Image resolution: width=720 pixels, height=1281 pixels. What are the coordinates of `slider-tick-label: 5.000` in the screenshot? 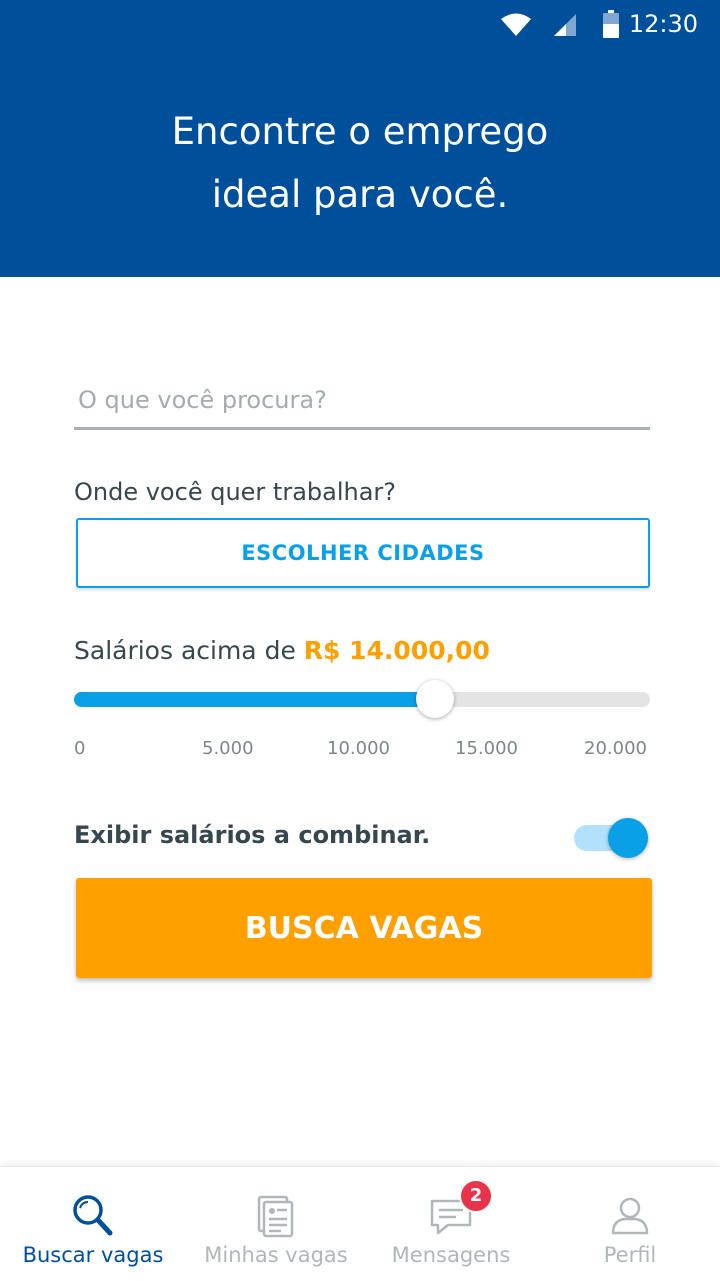 It's located at (228, 748).